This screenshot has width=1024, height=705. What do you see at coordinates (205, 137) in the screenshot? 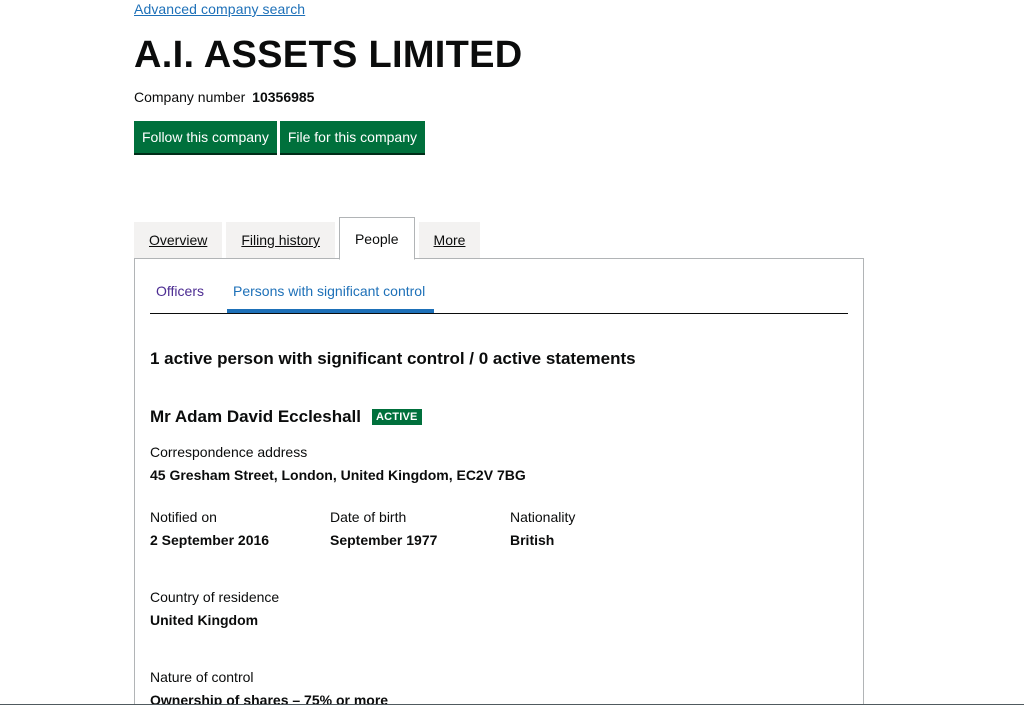
I see `follow-company-button: Follow this company` at bounding box center [205, 137].